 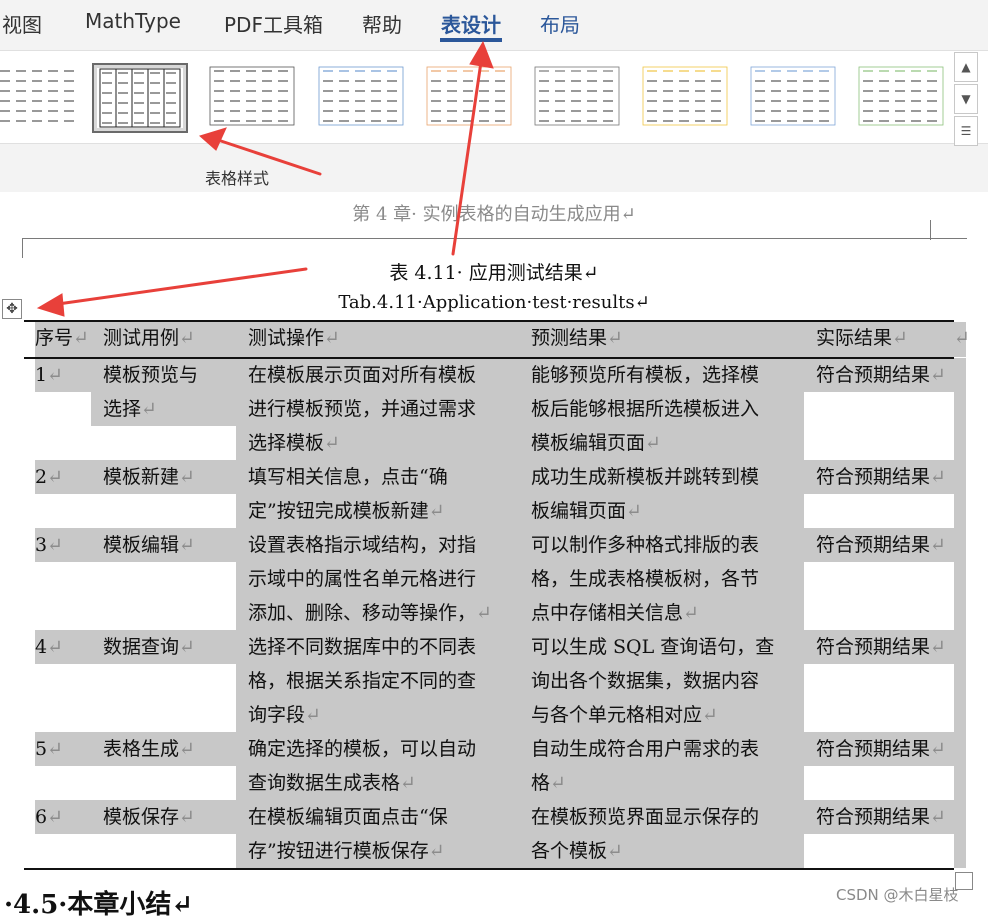 I want to click on row-end-mark: ↵, so click(x=962, y=338).